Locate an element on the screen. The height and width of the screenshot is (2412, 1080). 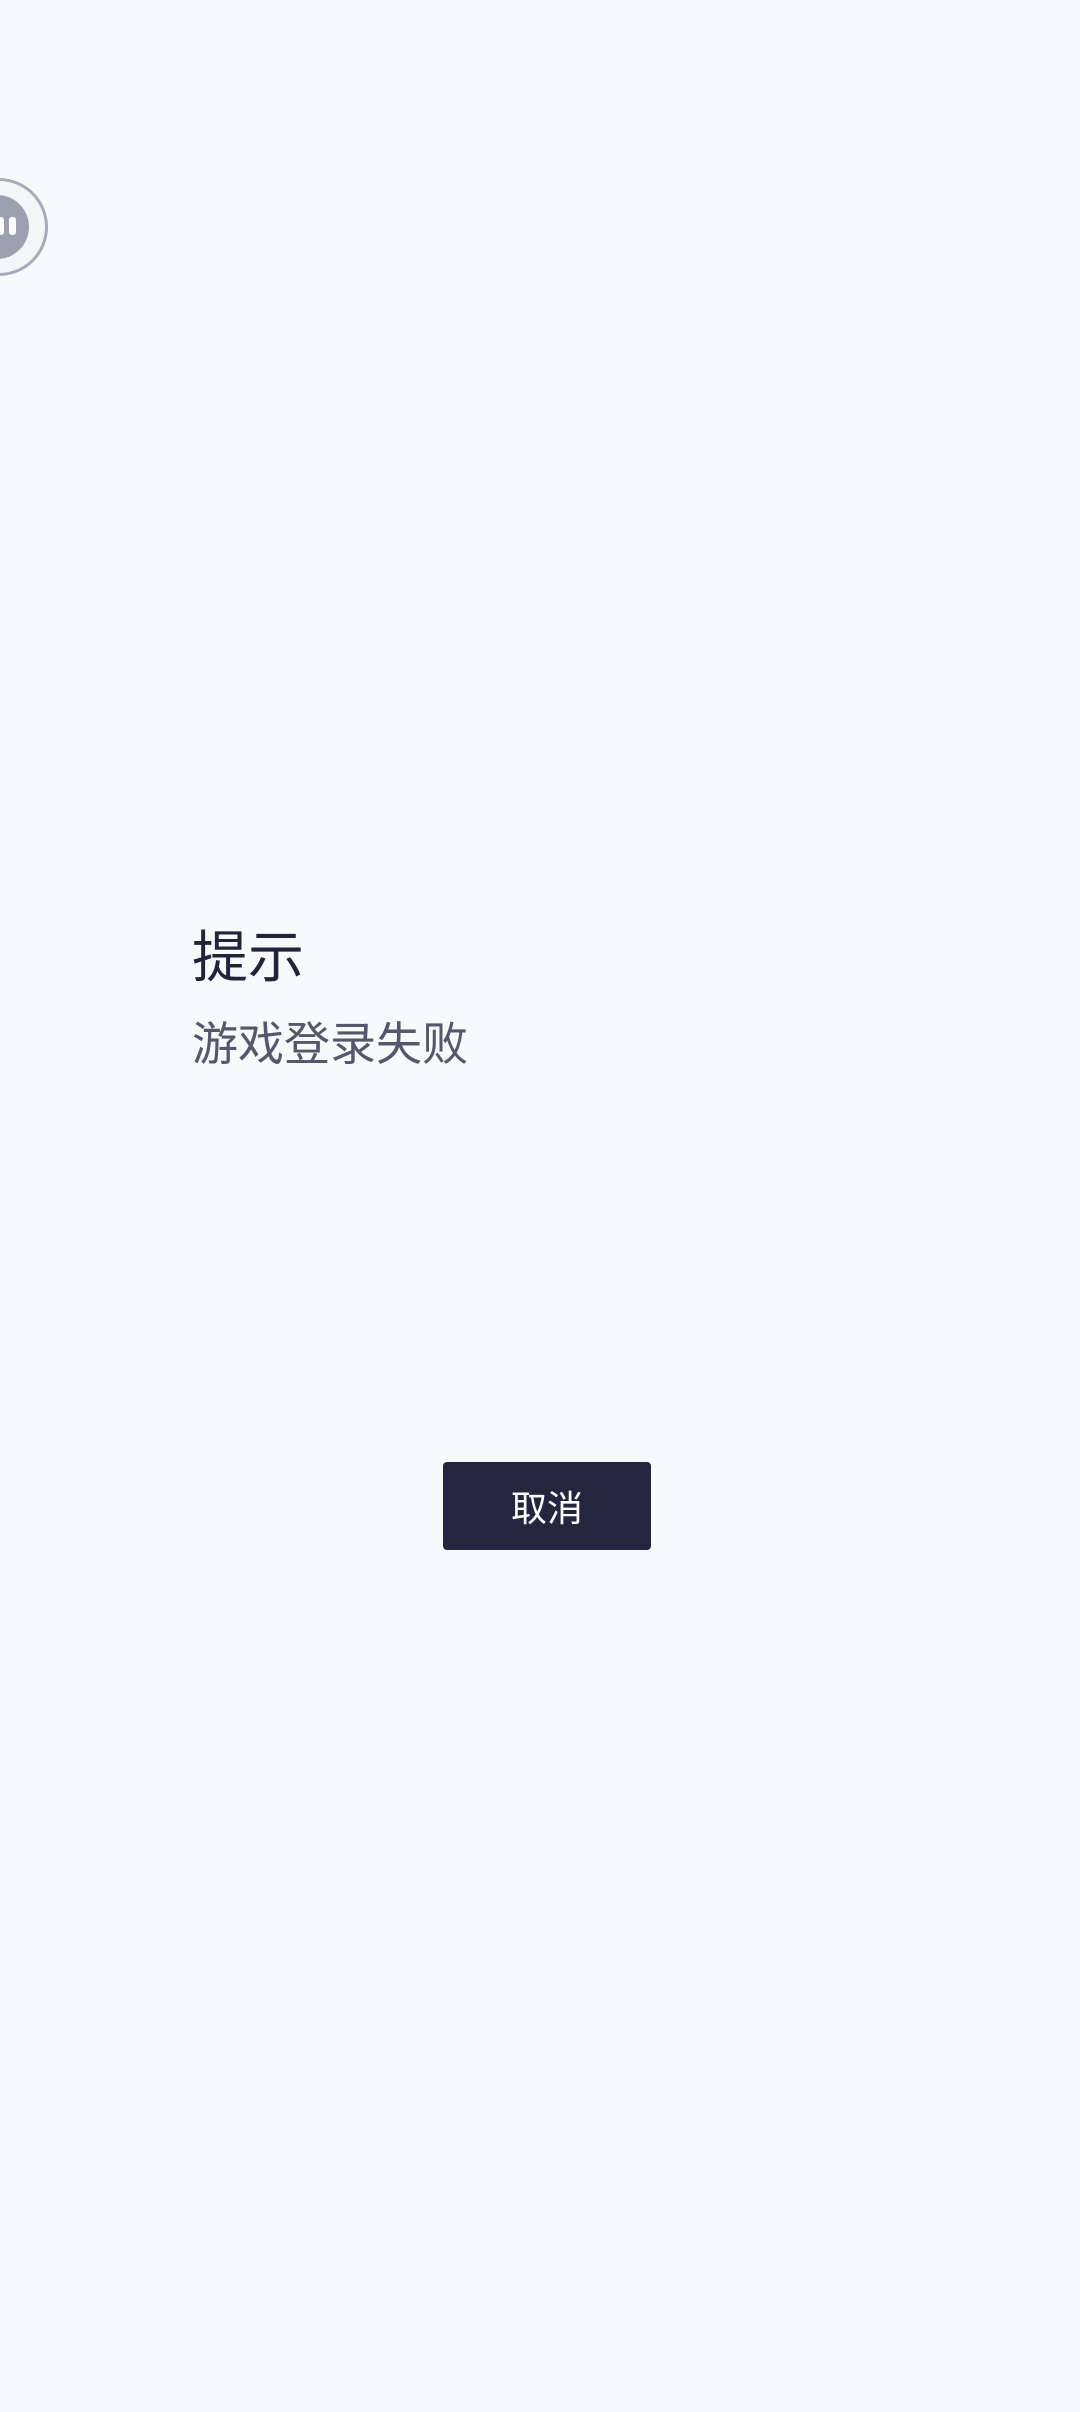
assistant-right-eye is located at coordinates (12, 226).